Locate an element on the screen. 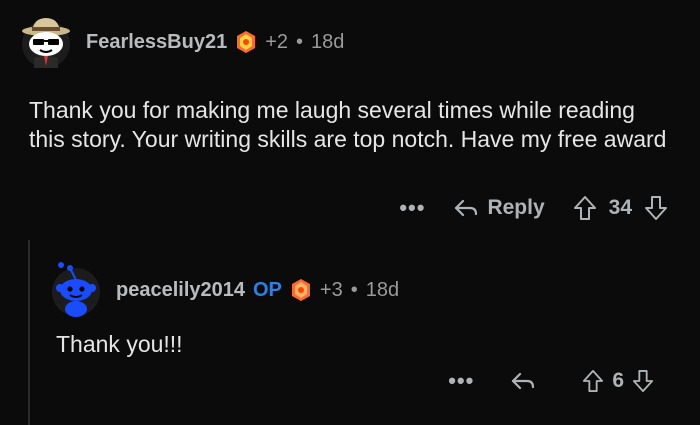 This screenshot has height=425, width=700. username: peacelily2014 is located at coordinates (180, 290).